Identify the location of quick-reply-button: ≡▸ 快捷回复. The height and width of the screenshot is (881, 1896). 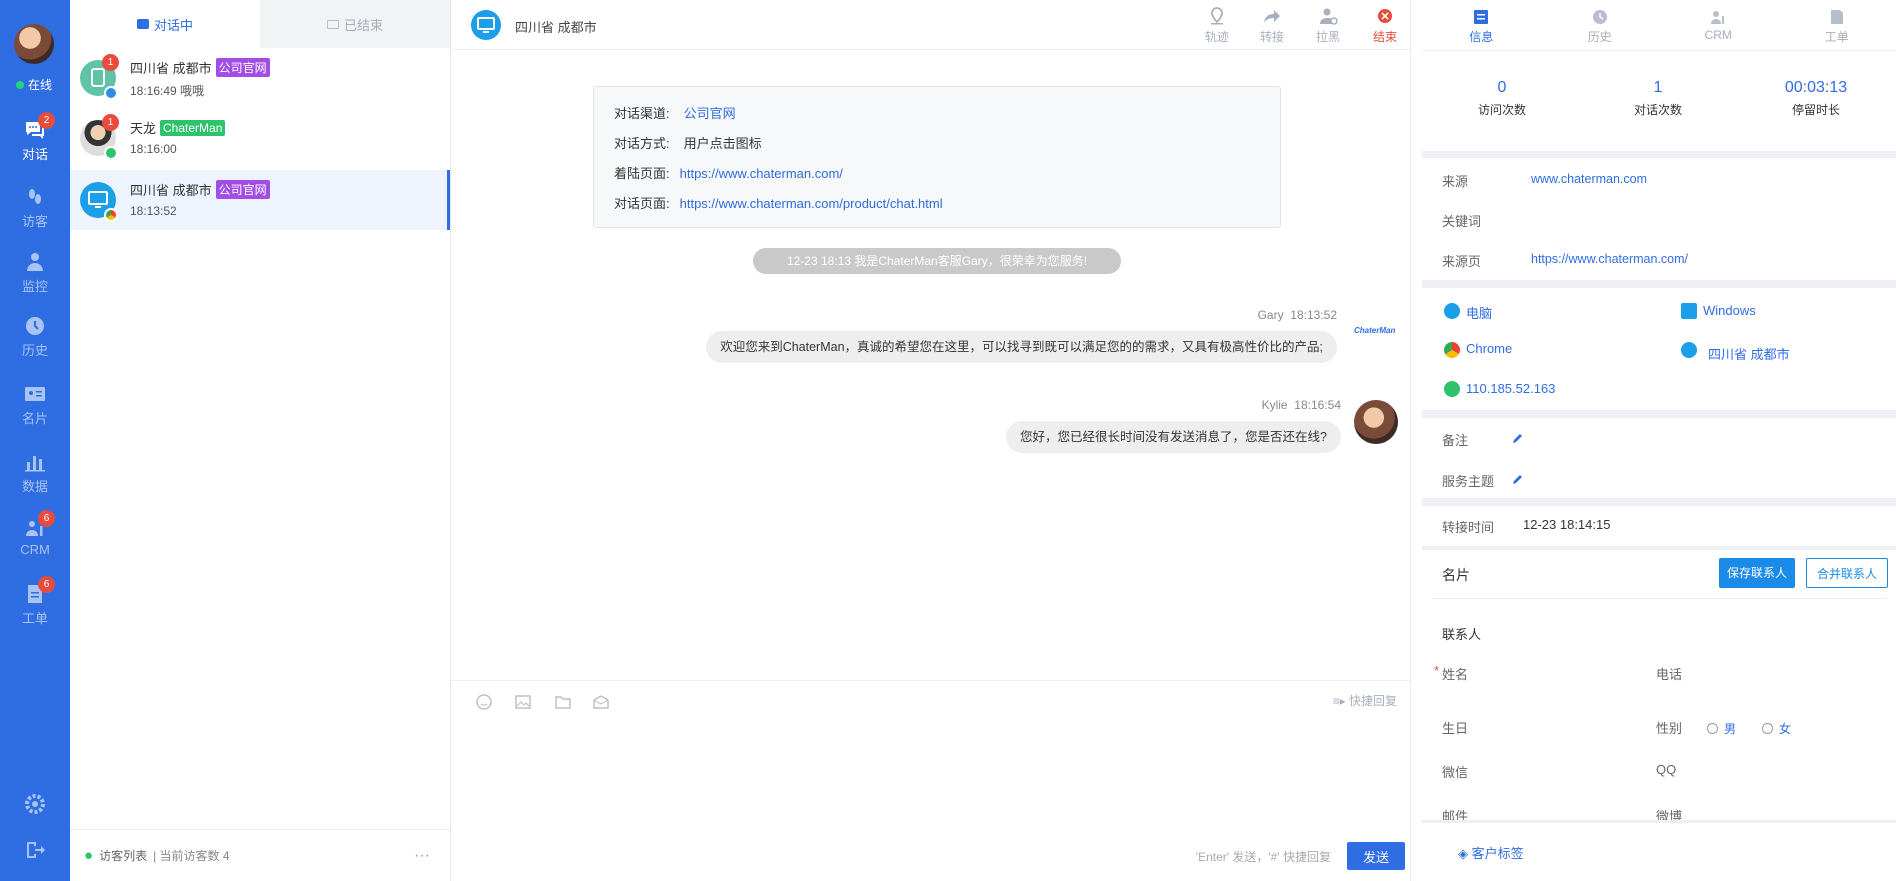
(1365, 700).